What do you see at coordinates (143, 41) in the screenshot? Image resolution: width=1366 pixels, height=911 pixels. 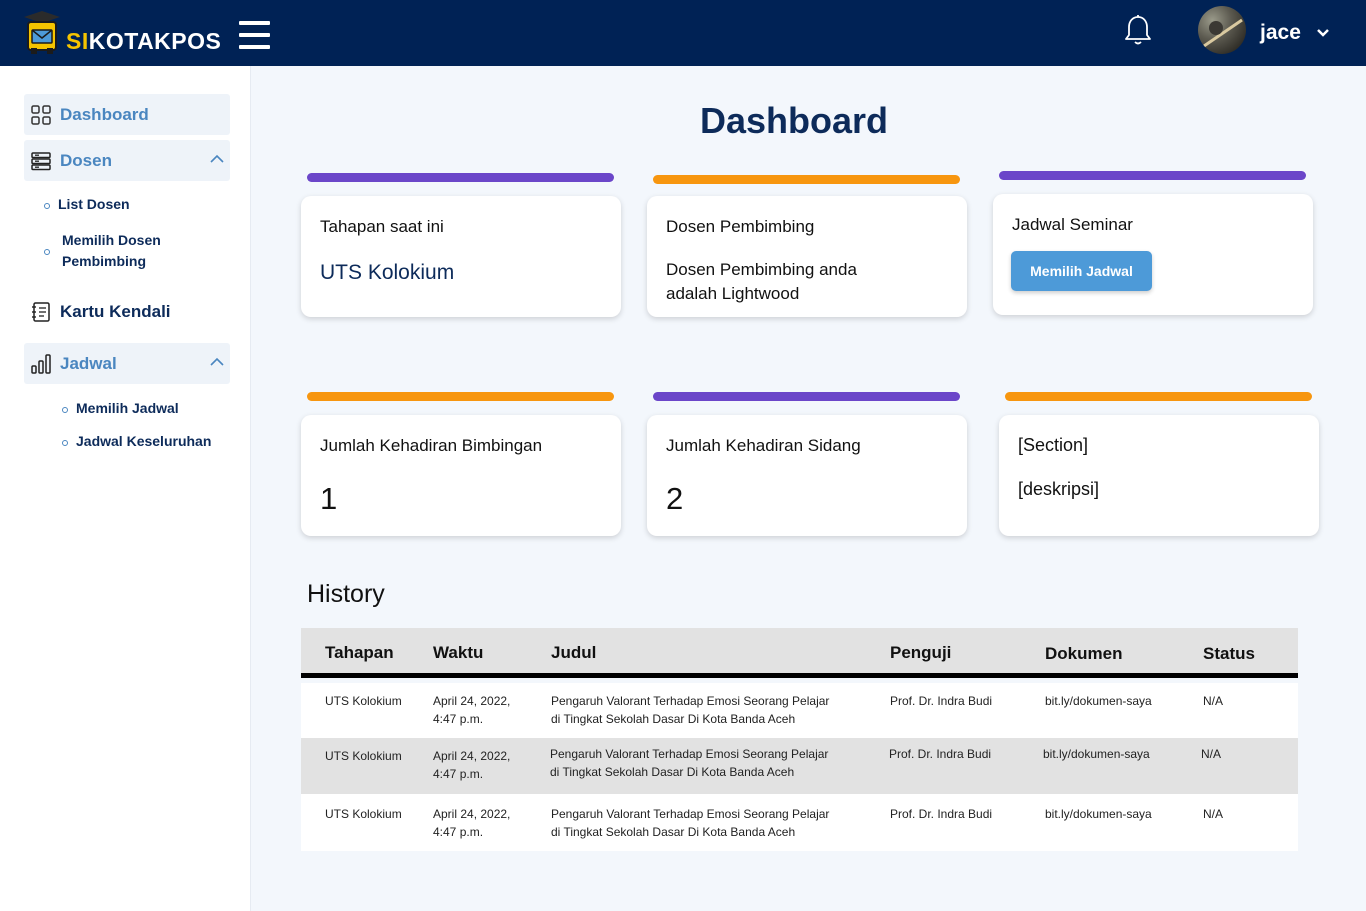 I see `app-brand: SIKOTAKPOS` at bounding box center [143, 41].